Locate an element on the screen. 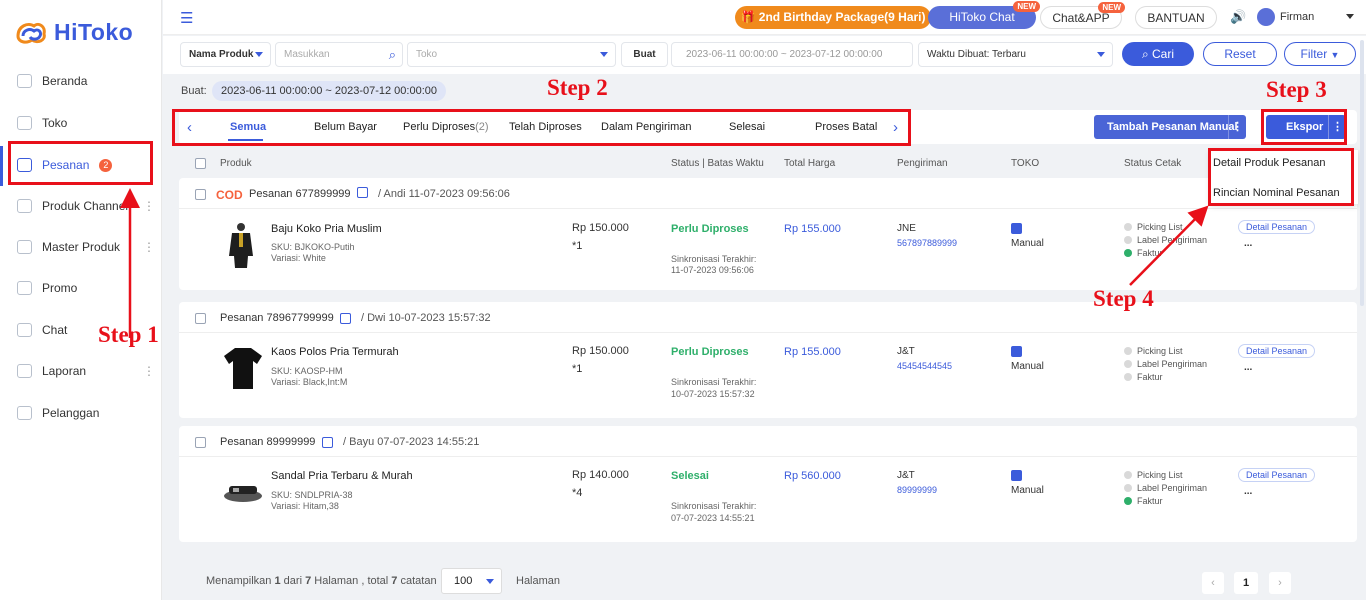 The width and height of the screenshot is (1366, 600). tracking-number: 567897889999 is located at coordinates (927, 243).